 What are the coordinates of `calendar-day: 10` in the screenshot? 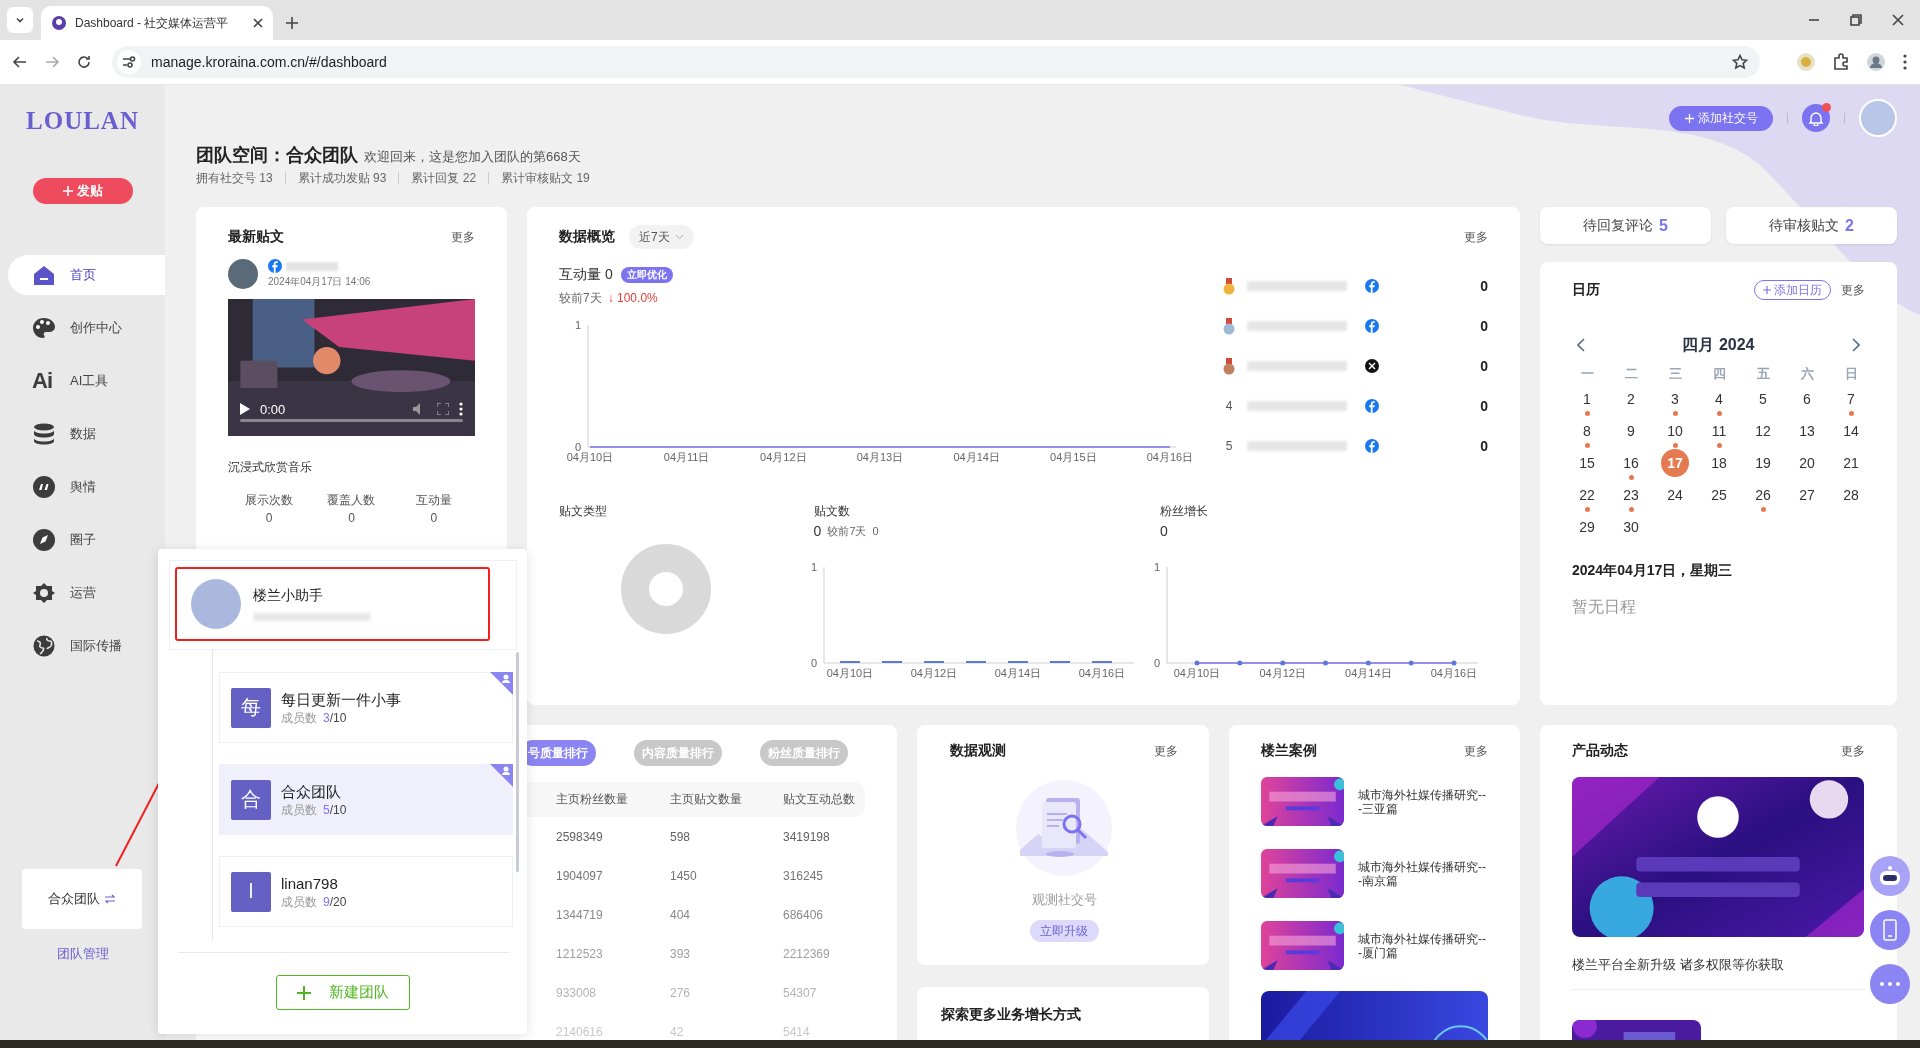 It's located at (1675, 431).